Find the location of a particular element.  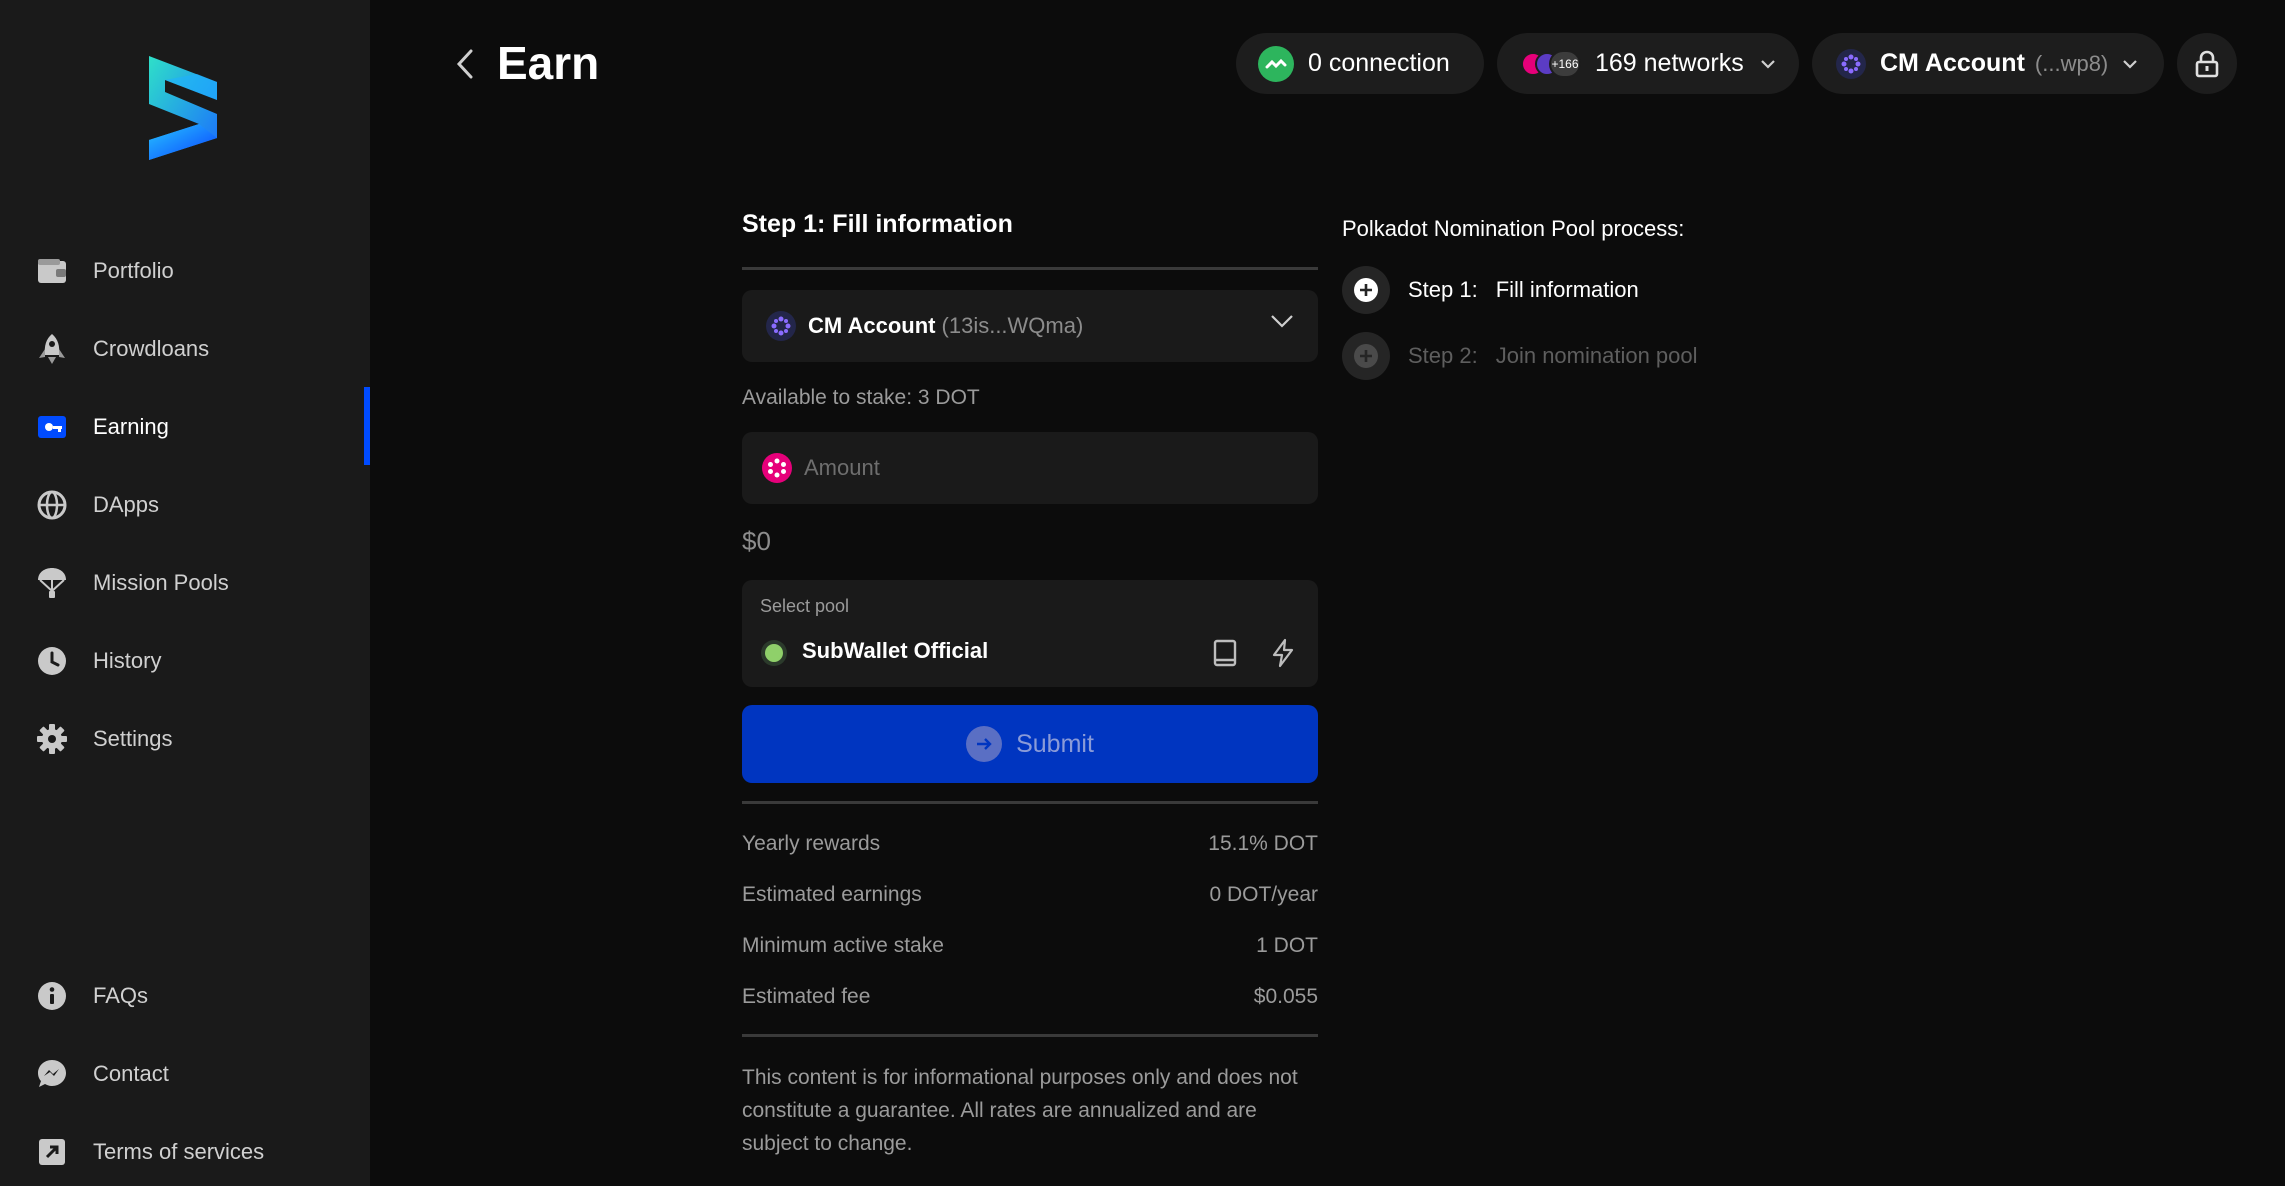

account-select: CM Account (13is...WQma) is located at coordinates (1030, 326).